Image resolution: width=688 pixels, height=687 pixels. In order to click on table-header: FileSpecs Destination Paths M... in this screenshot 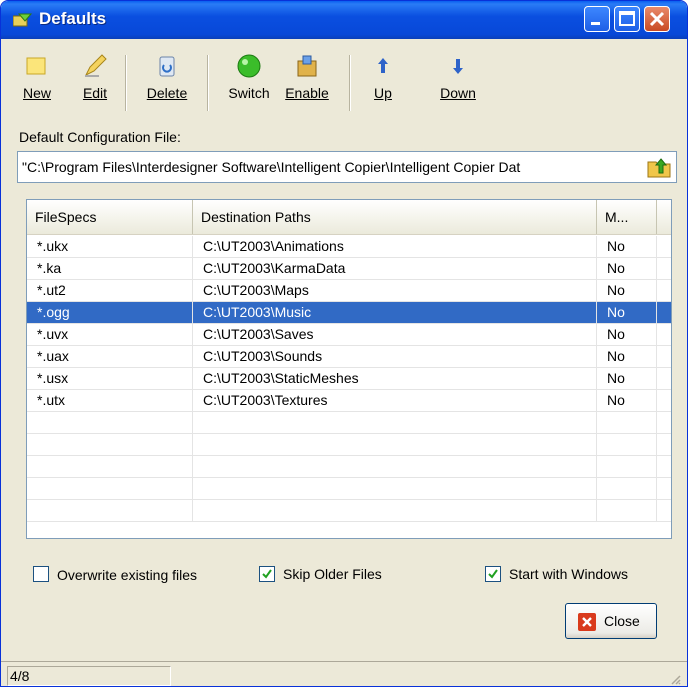, I will do `click(349, 217)`.